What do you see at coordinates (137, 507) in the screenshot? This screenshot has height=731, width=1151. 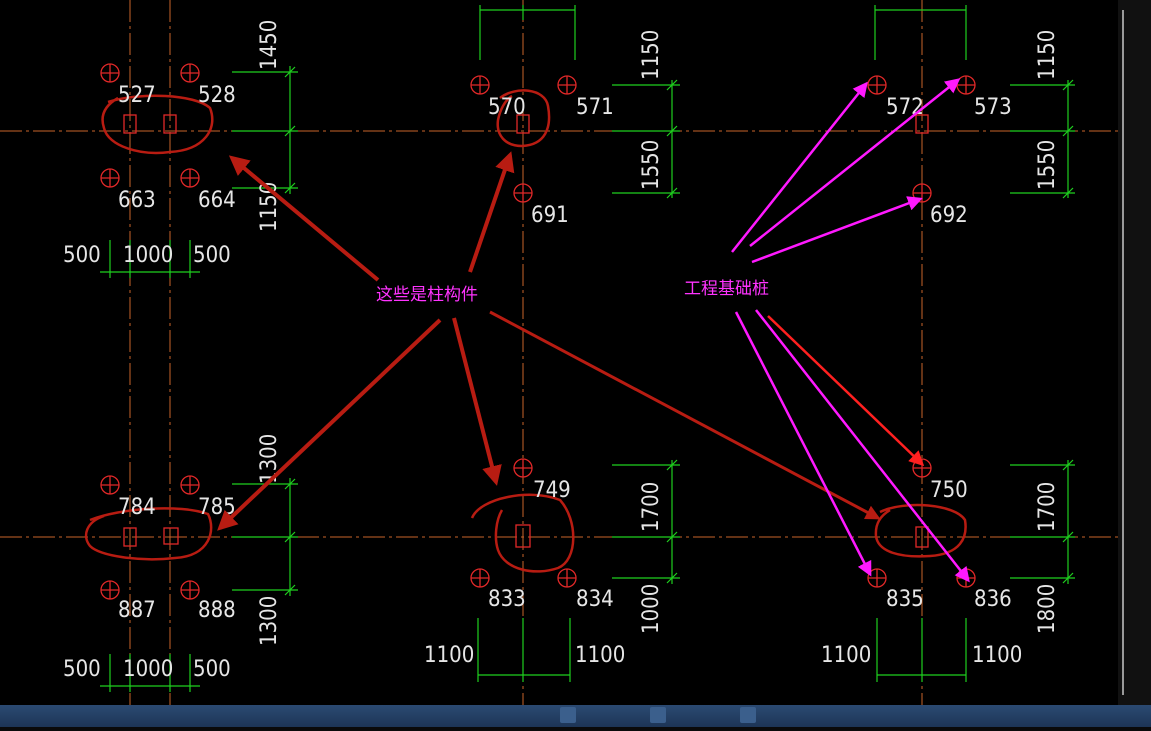 I see `pile-number: 784` at bounding box center [137, 507].